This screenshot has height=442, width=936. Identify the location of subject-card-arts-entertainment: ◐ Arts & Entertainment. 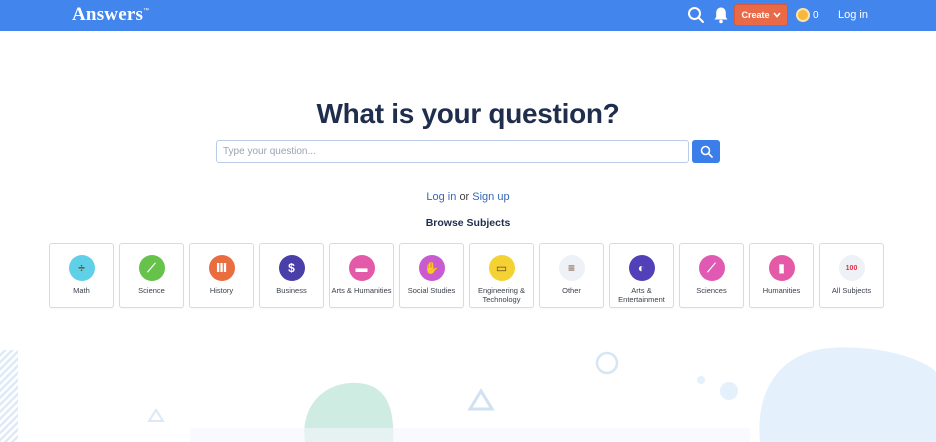
(641, 275).